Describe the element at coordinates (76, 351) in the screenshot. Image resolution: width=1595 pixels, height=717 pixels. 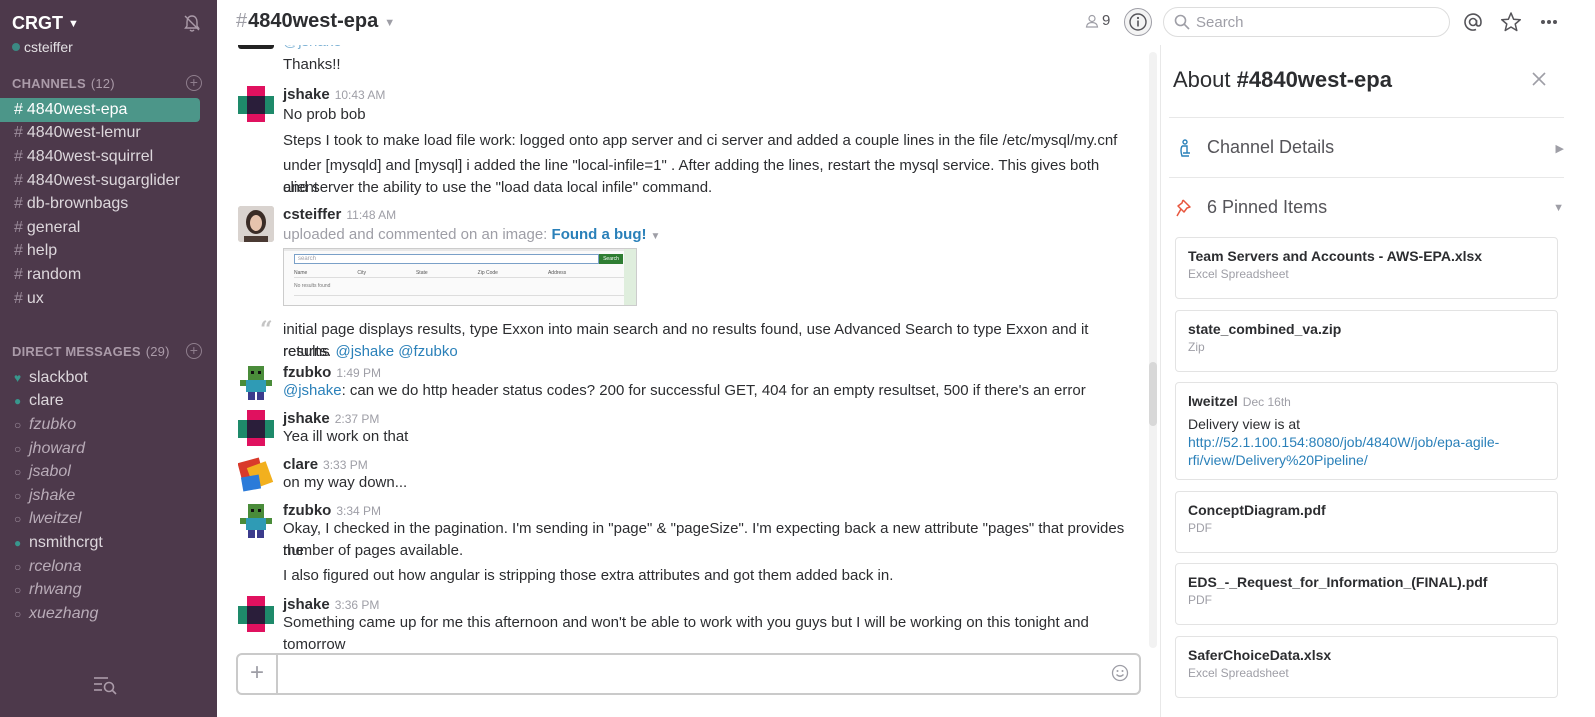
I see `dm-header-label: DIRECT MESSAGES` at that location.